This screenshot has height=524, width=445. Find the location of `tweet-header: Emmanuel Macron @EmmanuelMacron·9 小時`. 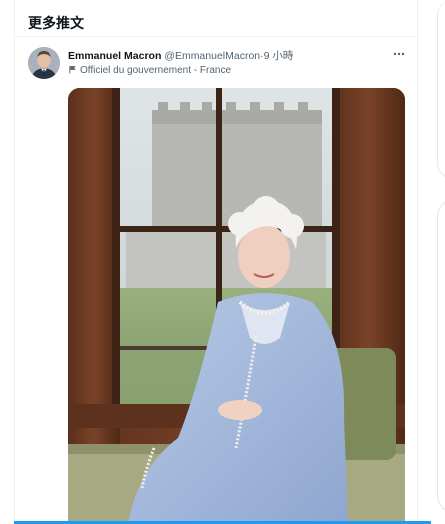

tweet-header: Emmanuel Macron @EmmanuelMacron·9 小時 is located at coordinates (180, 55).